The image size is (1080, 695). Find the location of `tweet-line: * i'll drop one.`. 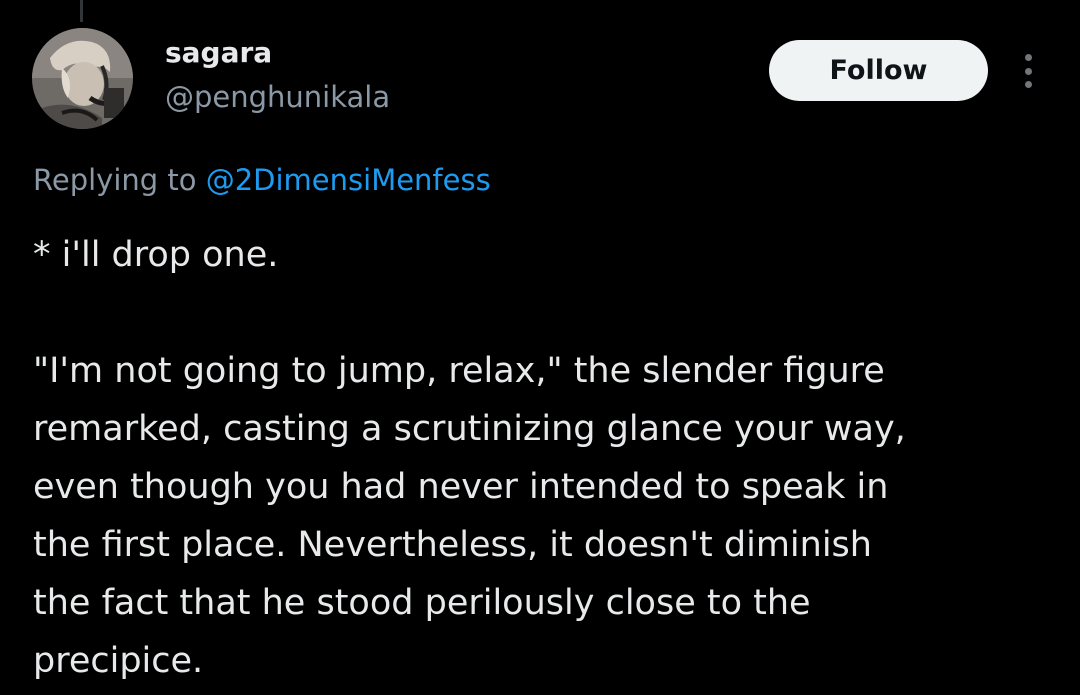

tweet-line: * i'll drop one. is located at coordinates (156, 255).